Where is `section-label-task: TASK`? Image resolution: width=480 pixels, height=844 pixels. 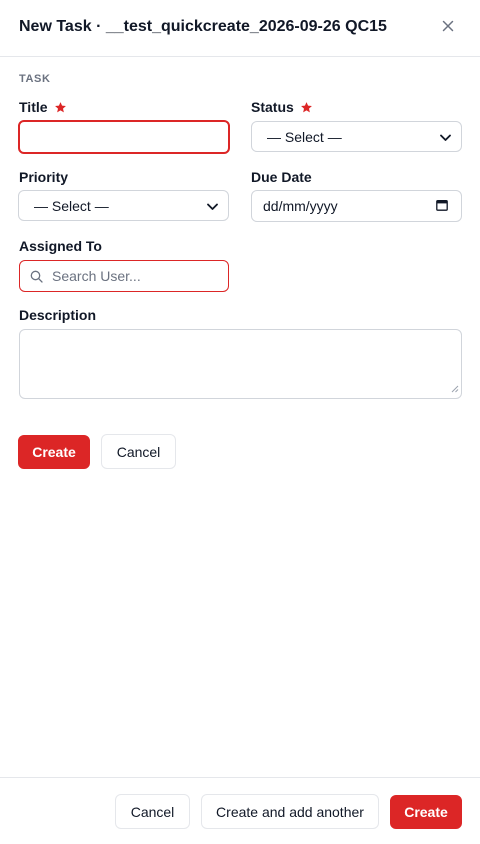
section-label-task: TASK is located at coordinates (35, 79).